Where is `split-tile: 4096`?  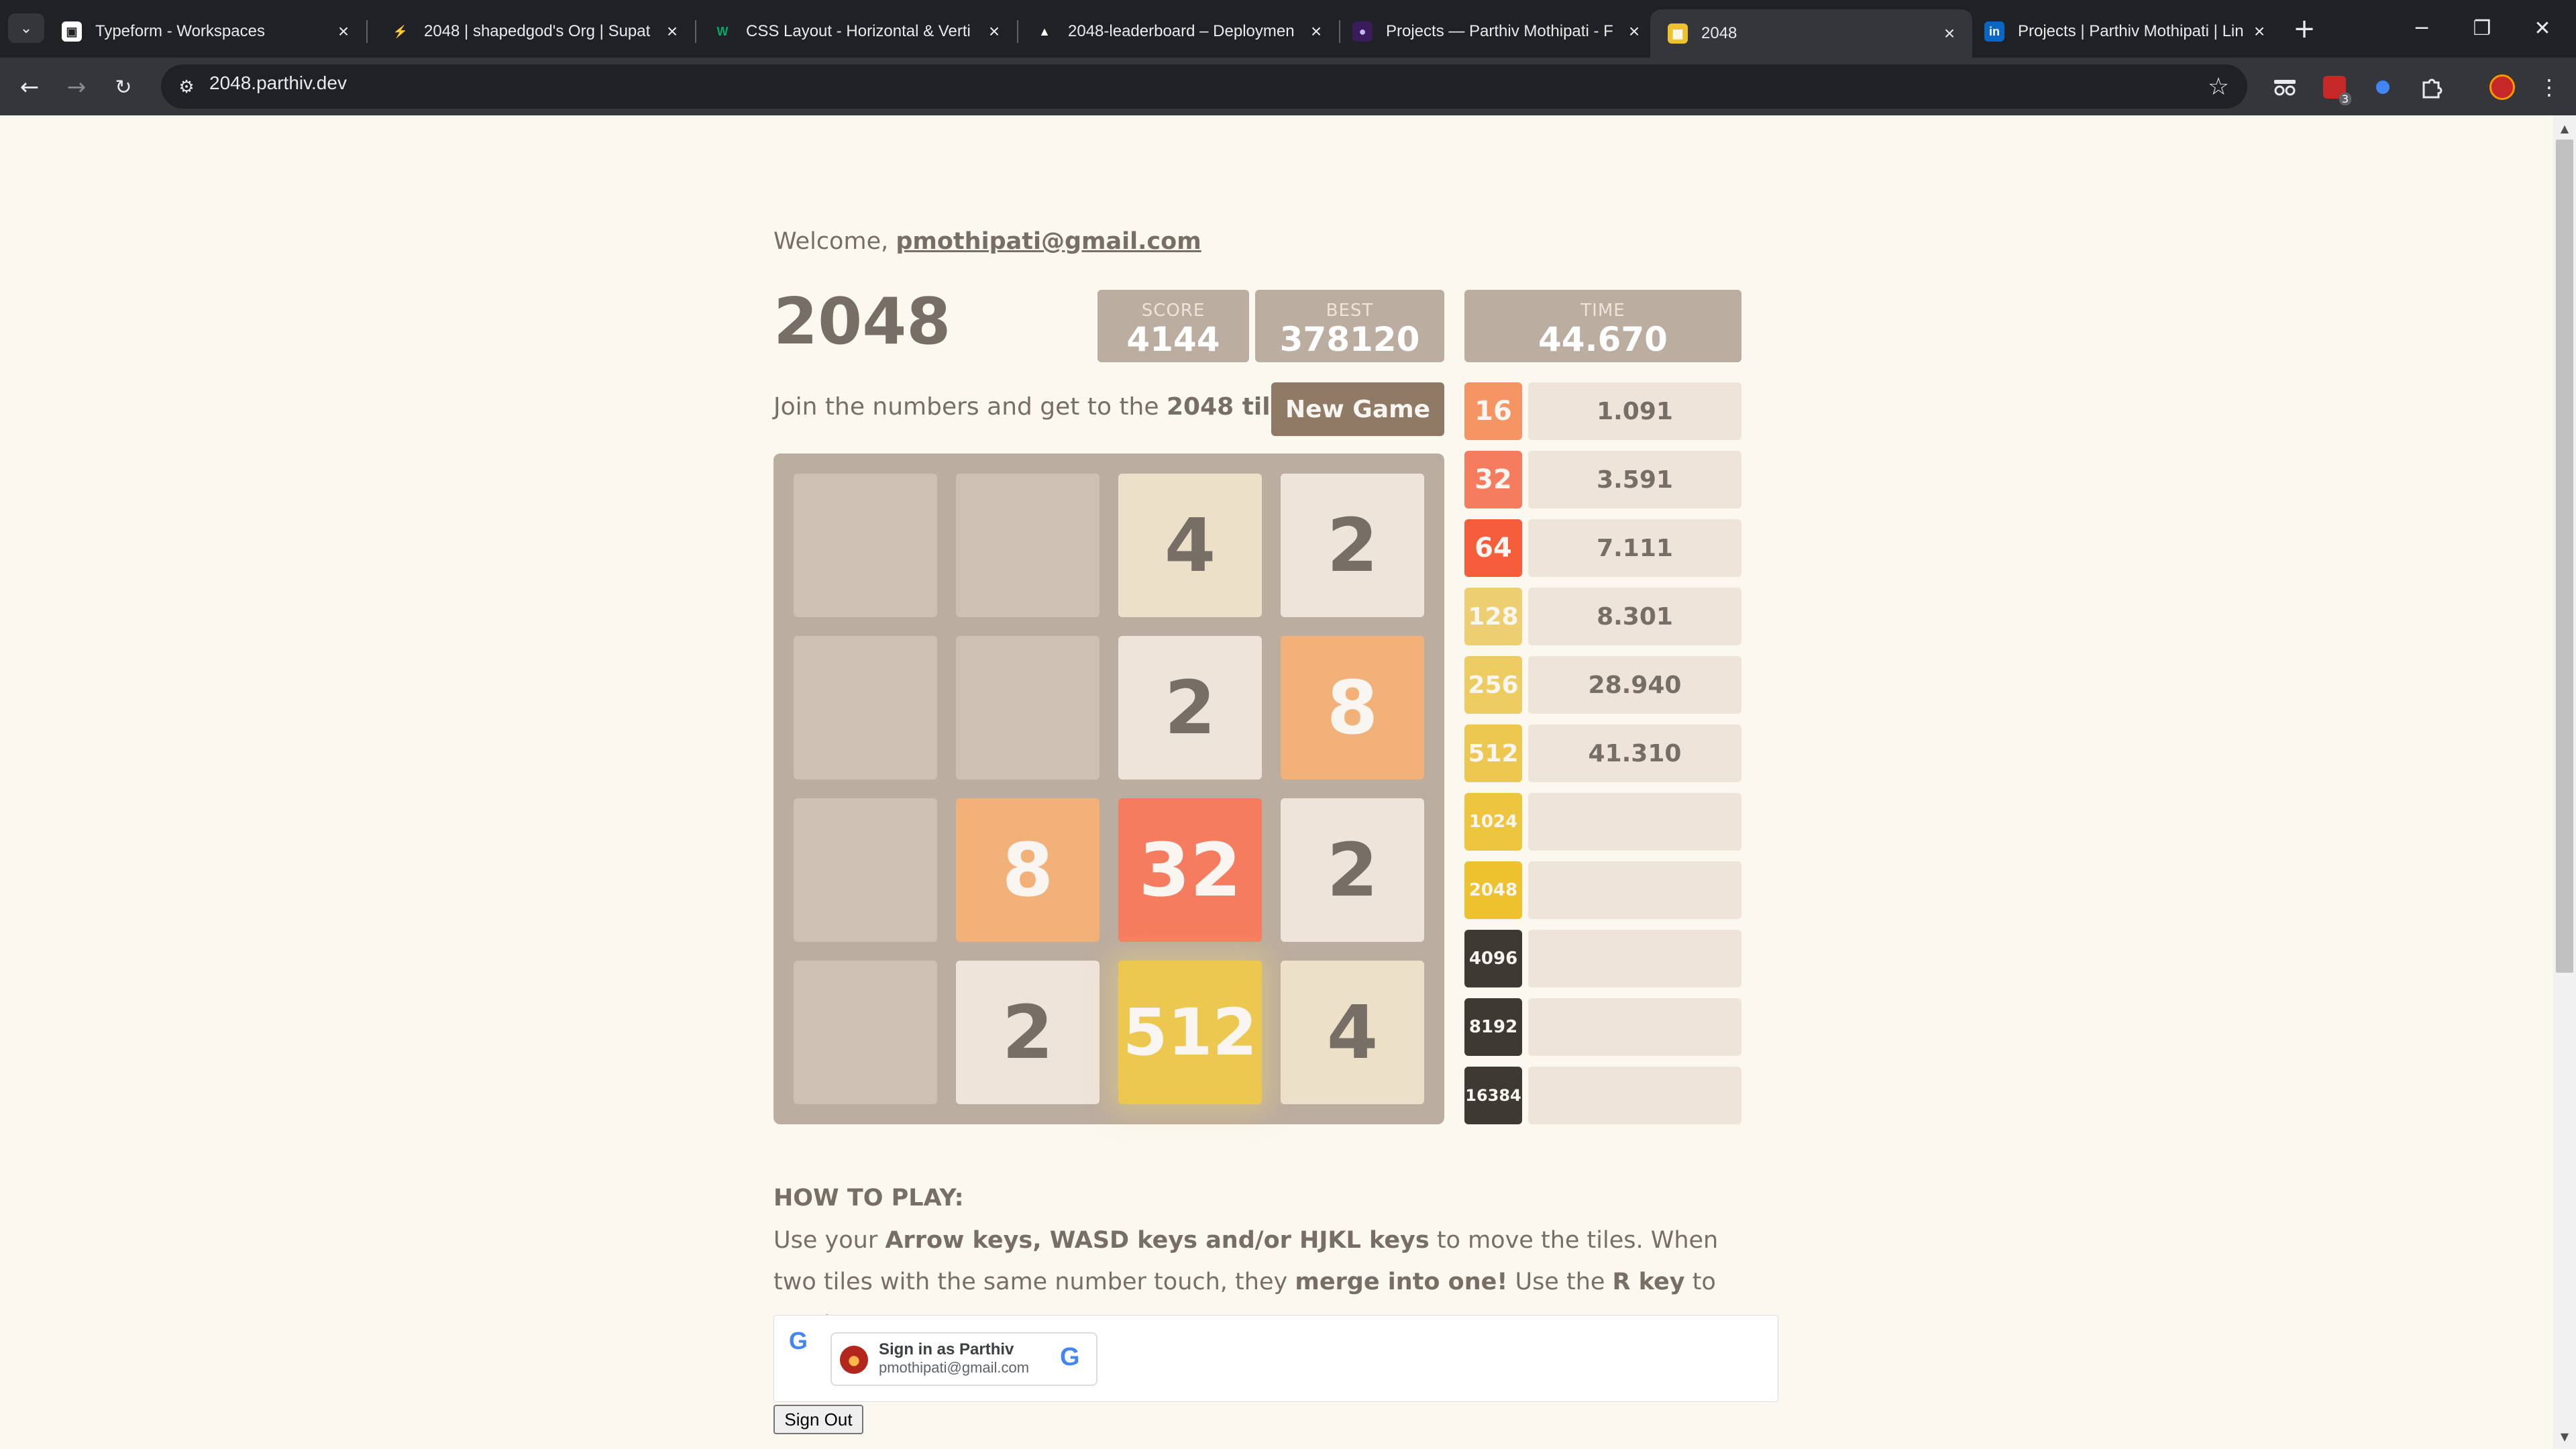 split-tile: 4096 is located at coordinates (1493, 958).